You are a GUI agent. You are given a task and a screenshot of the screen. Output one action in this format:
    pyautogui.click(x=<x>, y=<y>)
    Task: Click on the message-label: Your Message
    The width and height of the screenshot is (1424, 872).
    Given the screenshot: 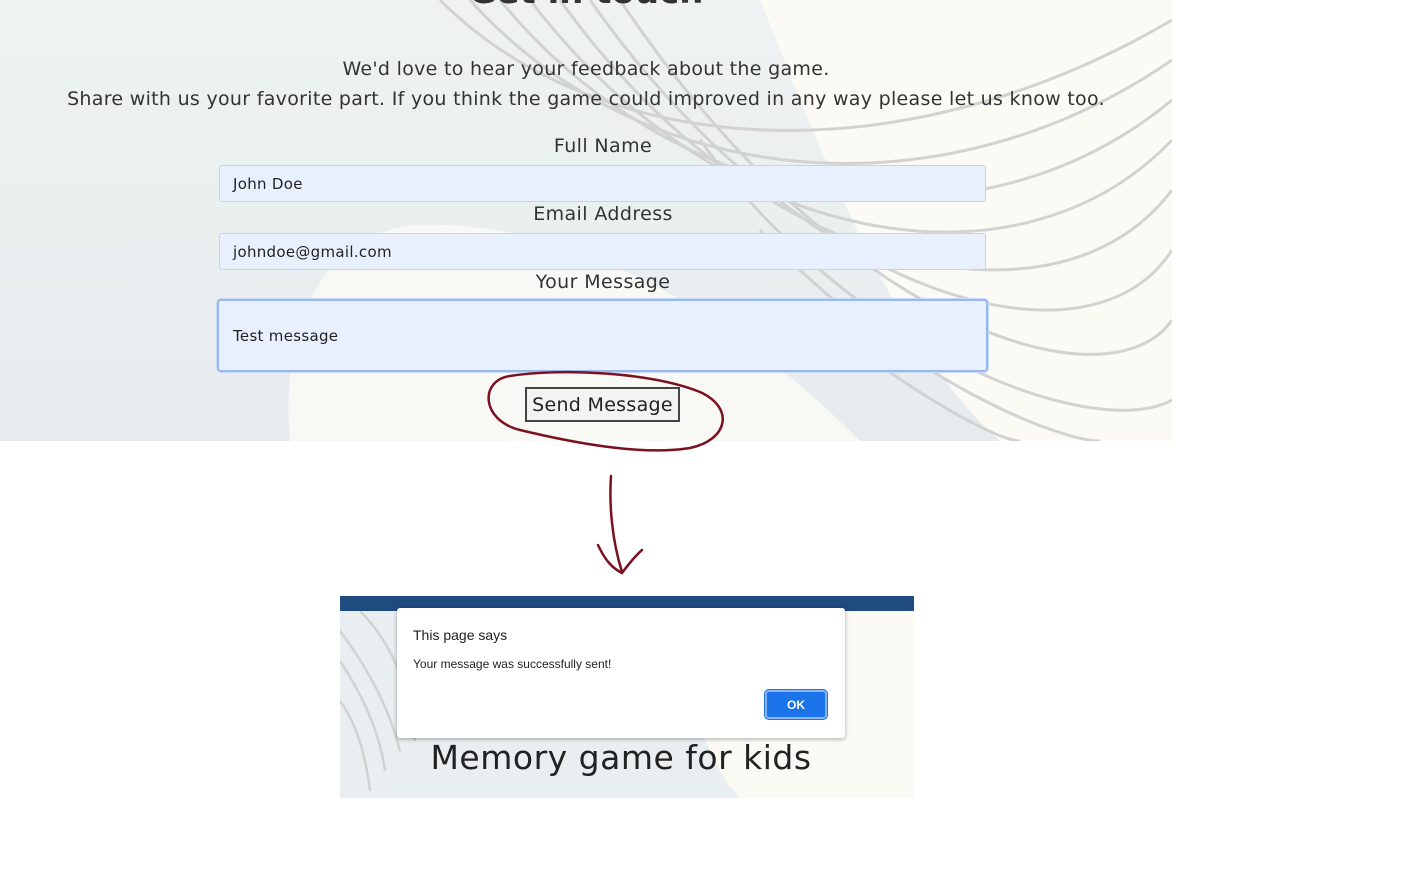 What is the action you would take?
    pyautogui.click(x=603, y=282)
    